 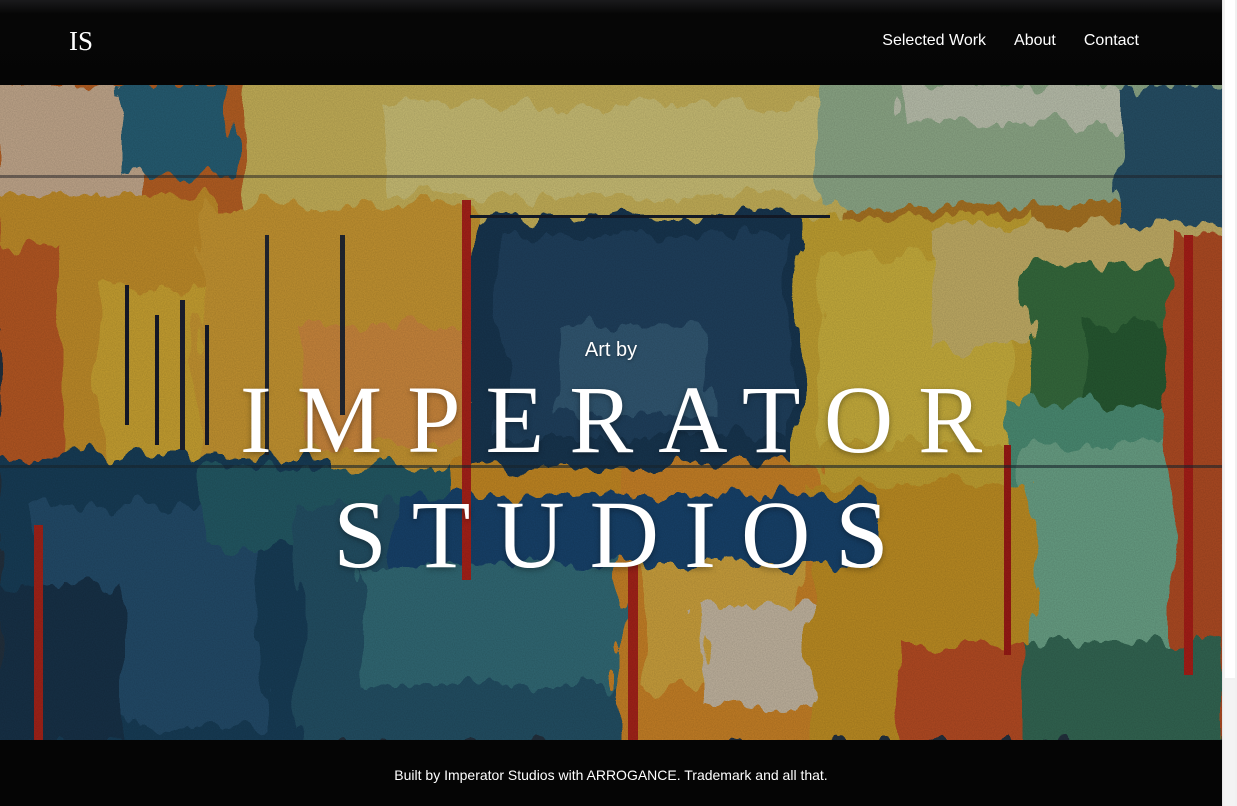 I want to click on scrollbar-thumb, so click(x=1230, y=339).